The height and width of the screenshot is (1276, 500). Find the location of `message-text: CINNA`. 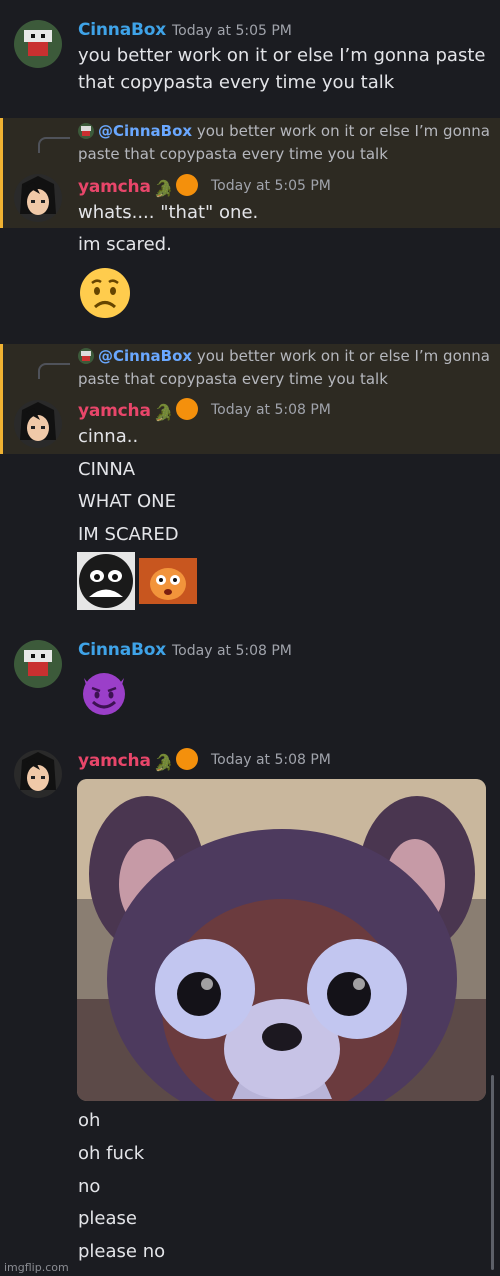

message-text: CINNA is located at coordinates (107, 469).